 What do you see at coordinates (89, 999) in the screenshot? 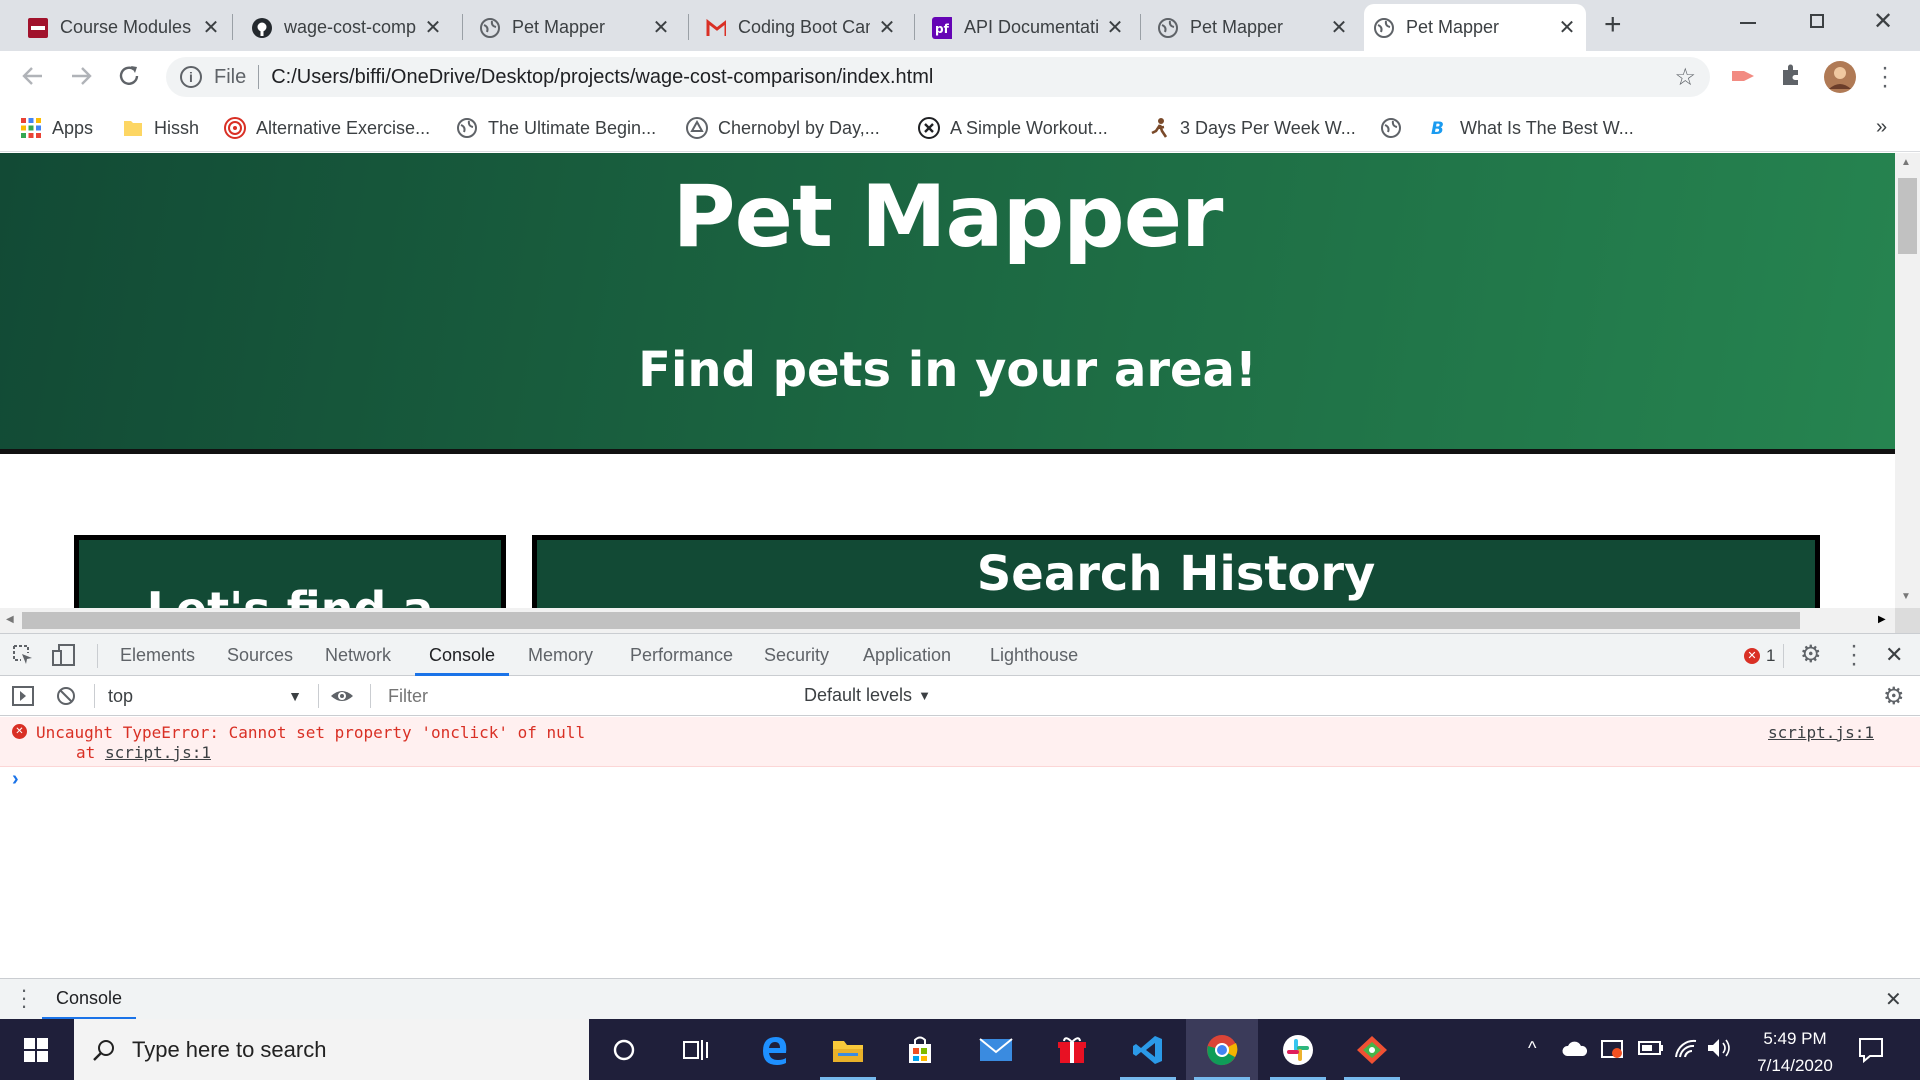
I see `drawer-tab-console: Console` at bounding box center [89, 999].